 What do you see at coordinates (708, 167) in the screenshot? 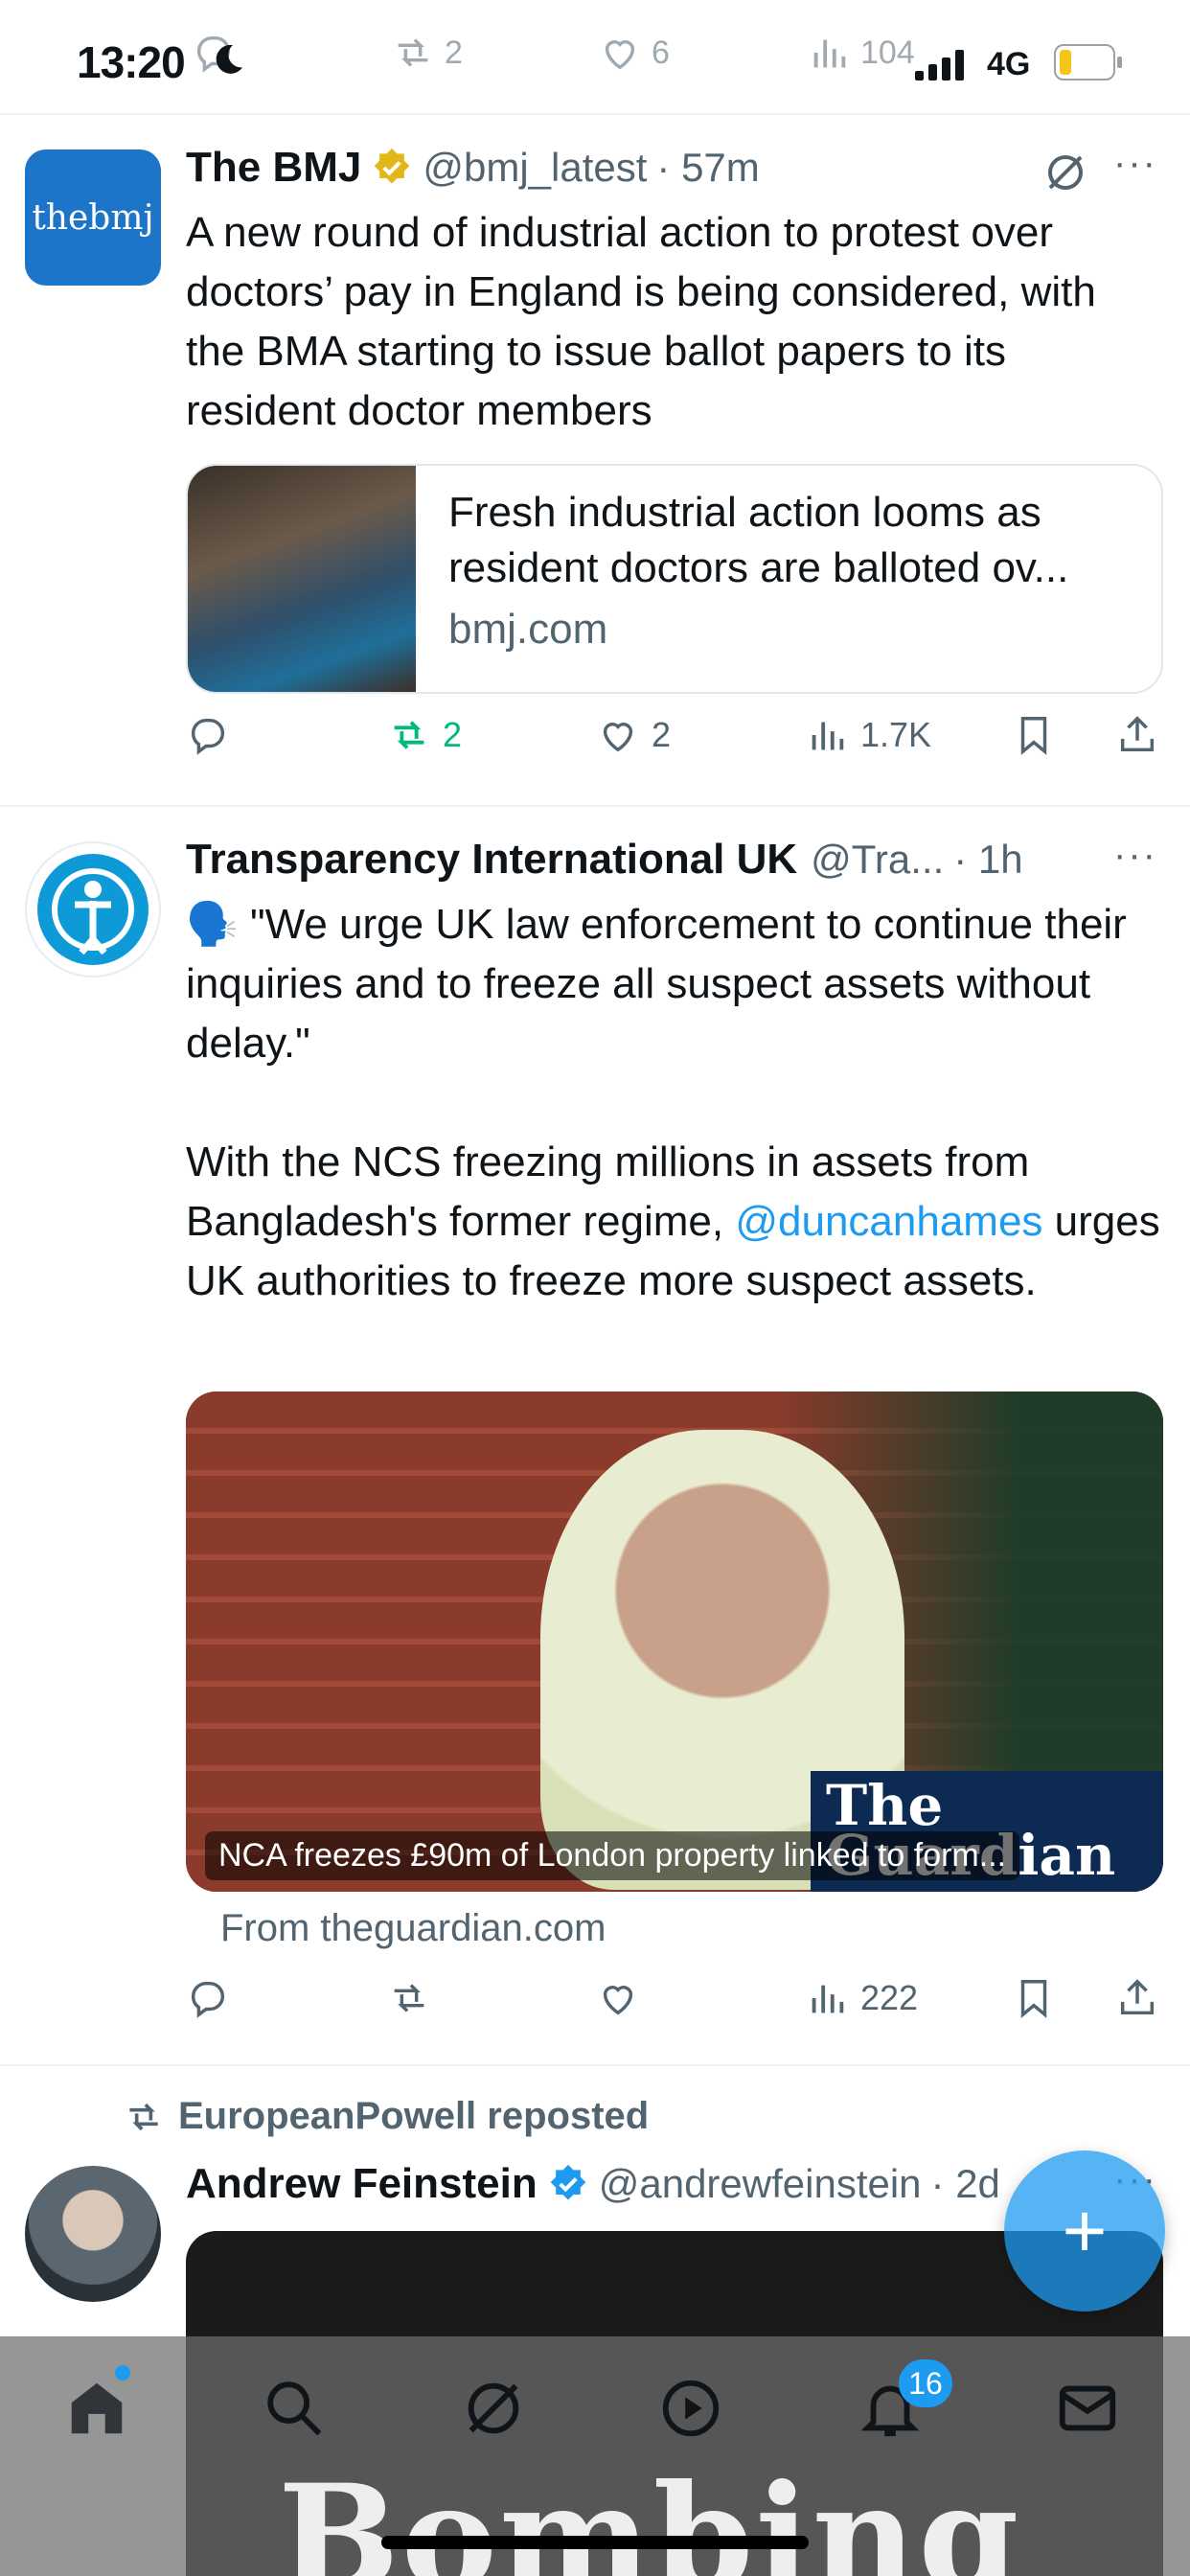
I see `tweet-time: · 57m` at bounding box center [708, 167].